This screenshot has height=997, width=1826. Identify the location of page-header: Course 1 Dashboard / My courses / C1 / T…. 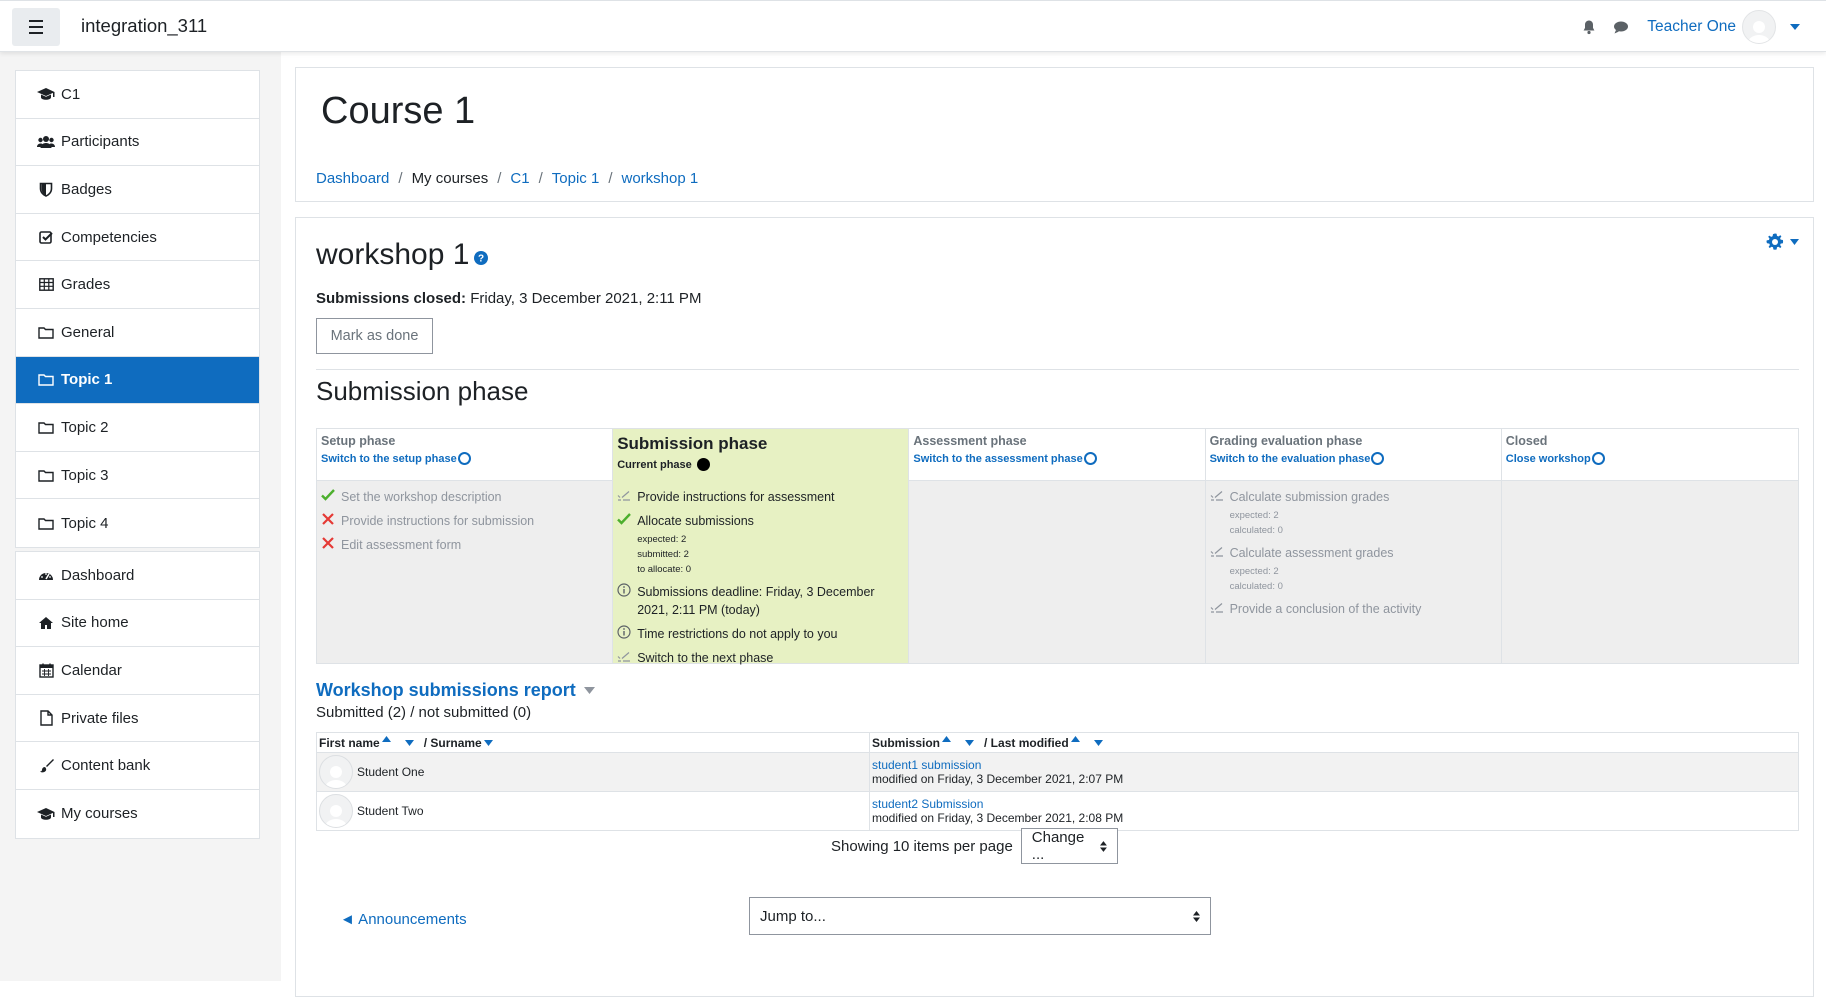
(1054, 134).